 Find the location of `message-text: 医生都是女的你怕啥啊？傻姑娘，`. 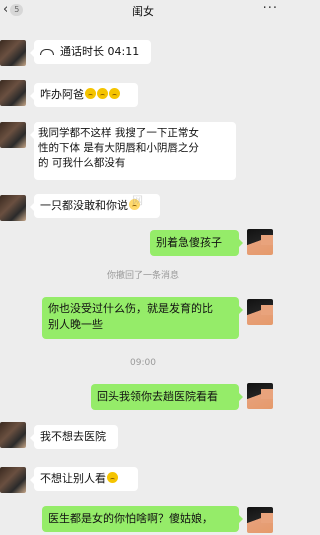

message-text: 医生都是女的你怕啥啊？傻姑娘， is located at coordinates (130, 518).